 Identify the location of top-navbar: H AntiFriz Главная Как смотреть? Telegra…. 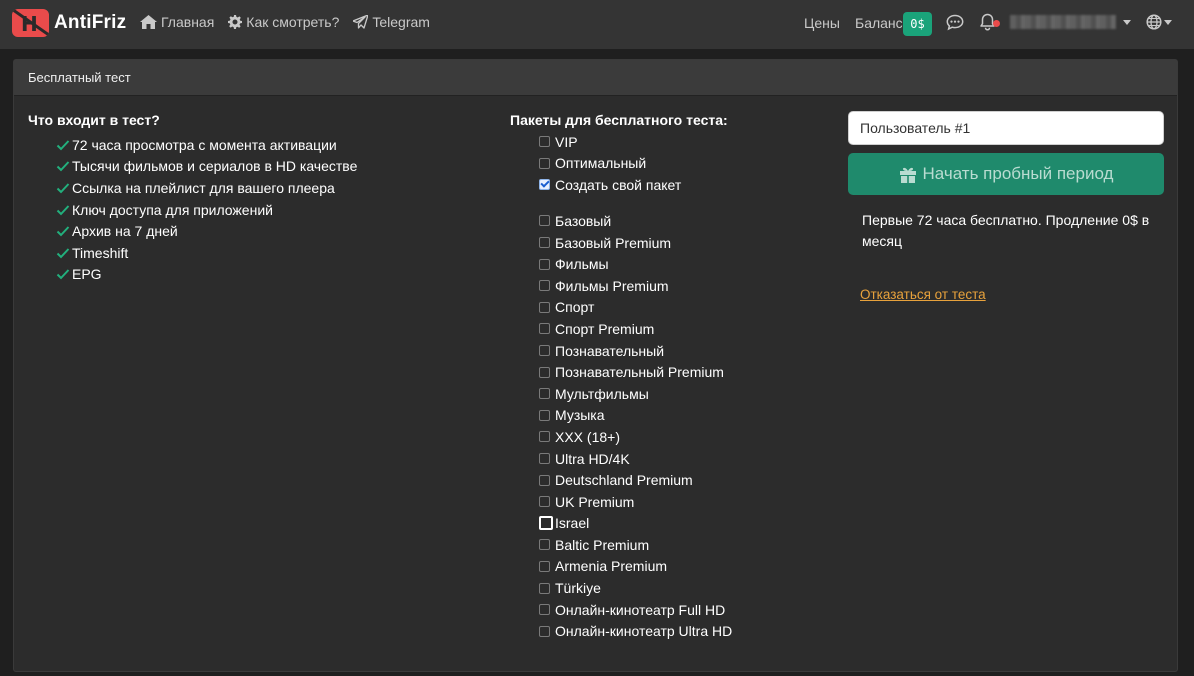
(597, 24).